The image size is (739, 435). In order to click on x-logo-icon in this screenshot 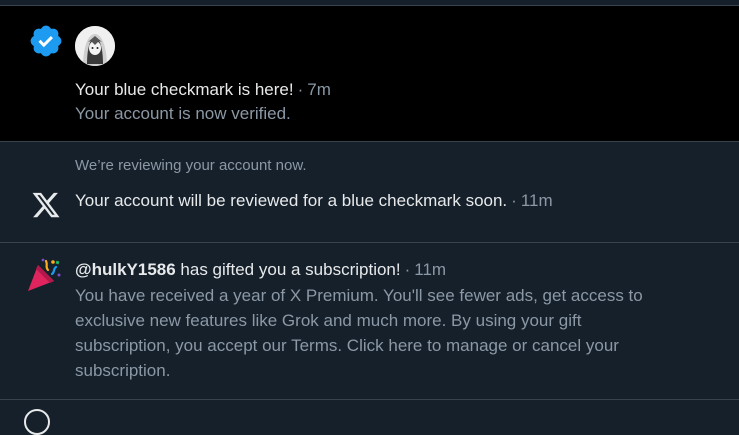, I will do `click(46, 205)`.